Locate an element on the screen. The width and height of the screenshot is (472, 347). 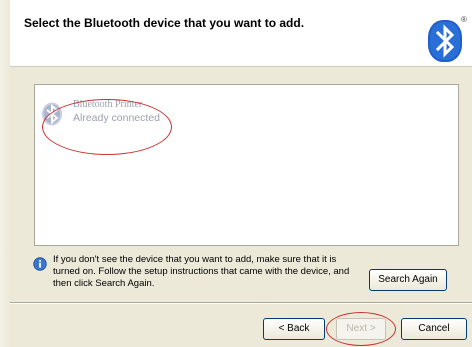
search-again-button: Search Again is located at coordinates (408, 280).